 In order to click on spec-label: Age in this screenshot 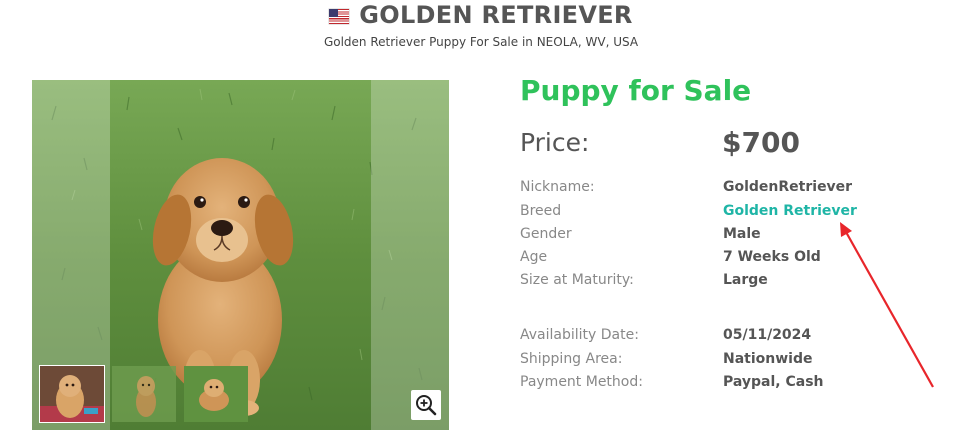, I will do `click(534, 257)`.